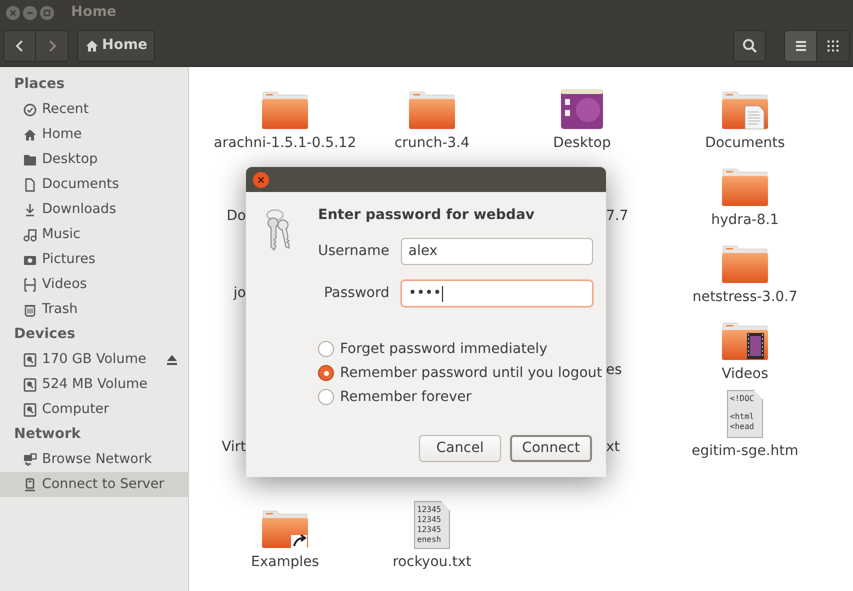  I want to click on file-preview-text: <!DOC, so click(743, 399).